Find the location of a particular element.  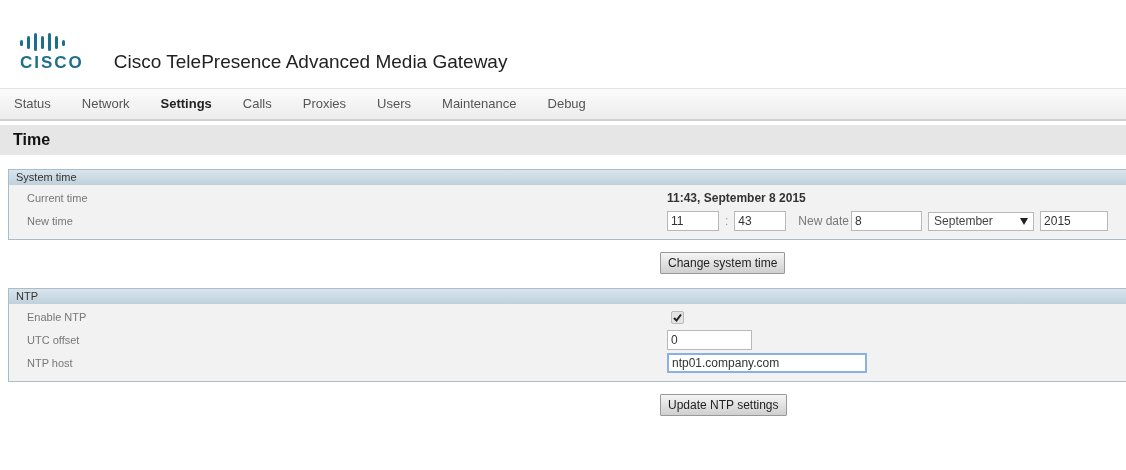

month-dropdown: September is located at coordinates (981, 221).